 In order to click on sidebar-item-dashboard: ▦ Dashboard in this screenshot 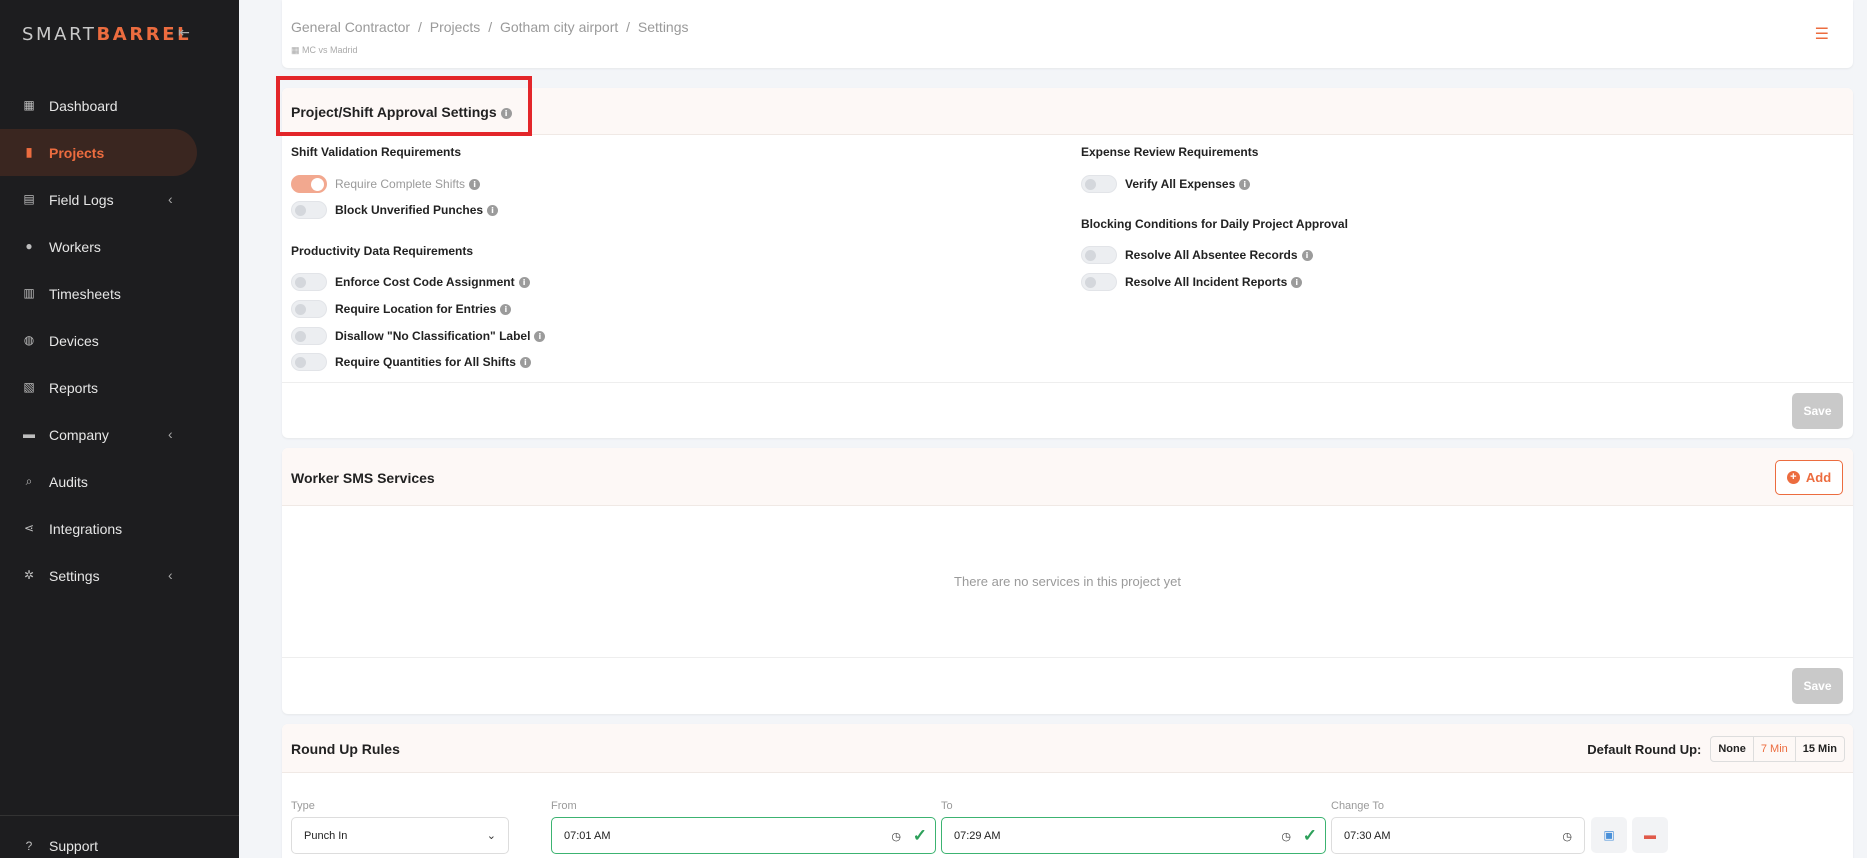, I will do `click(119, 105)`.